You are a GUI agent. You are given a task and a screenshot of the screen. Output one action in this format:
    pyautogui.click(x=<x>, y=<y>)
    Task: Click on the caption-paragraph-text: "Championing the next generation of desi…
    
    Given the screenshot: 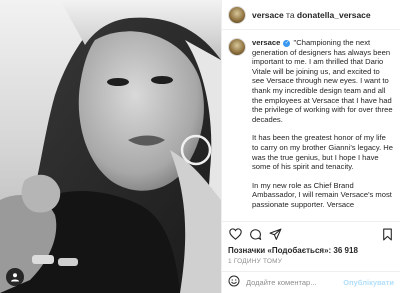 What is the action you would take?
    pyautogui.click(x=322, y=81)
    